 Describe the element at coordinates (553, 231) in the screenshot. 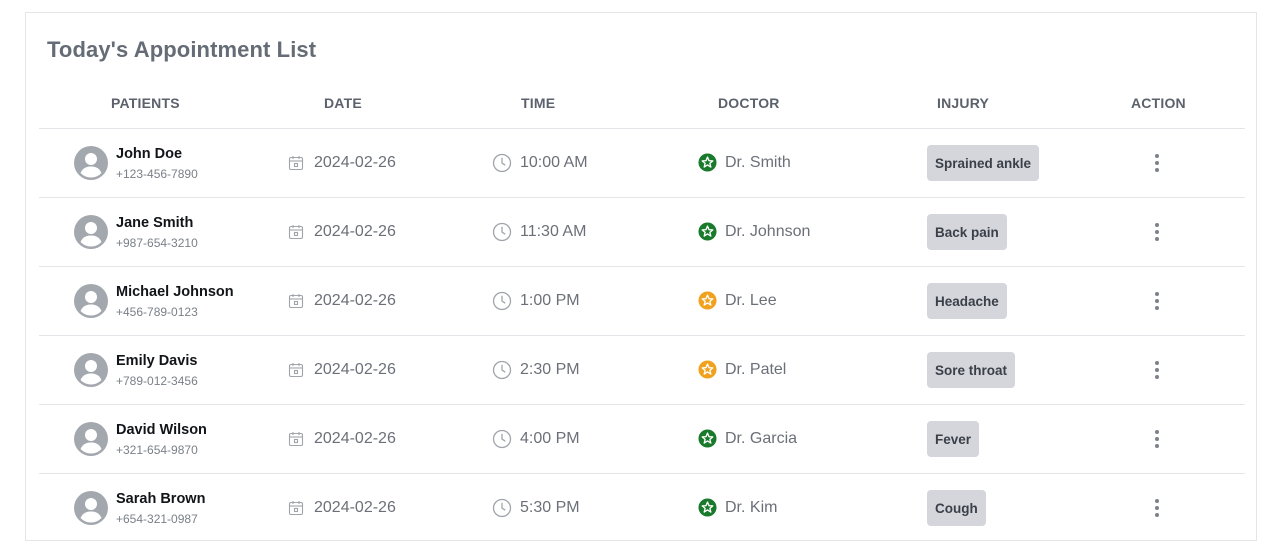

I see `appointment-time: 11:30 AM` at that location.